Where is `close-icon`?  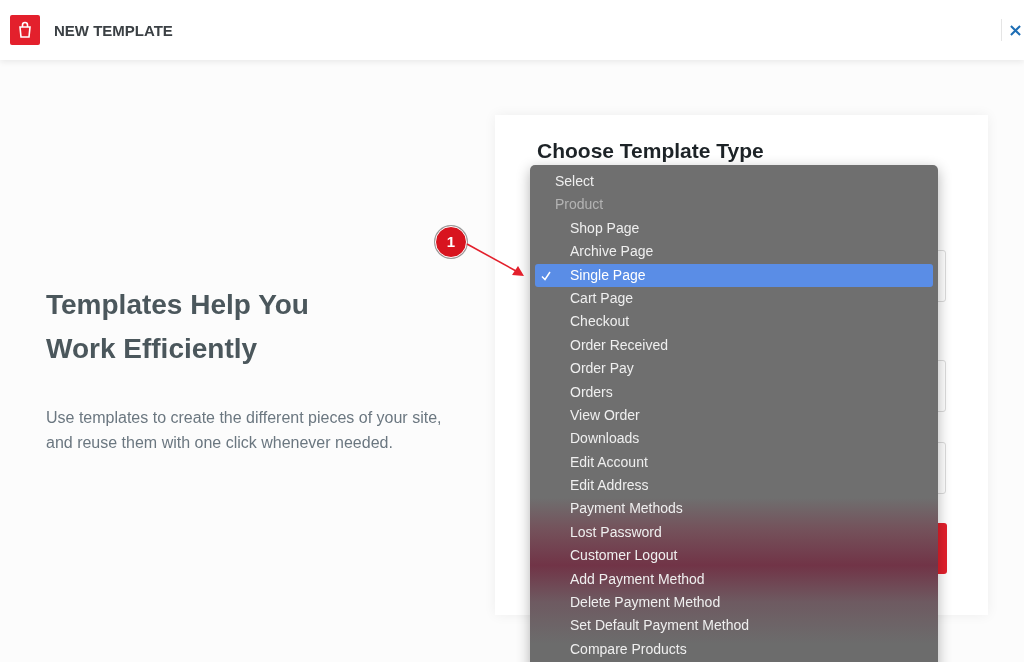 close-icon is located at coordinates (1015, 30).